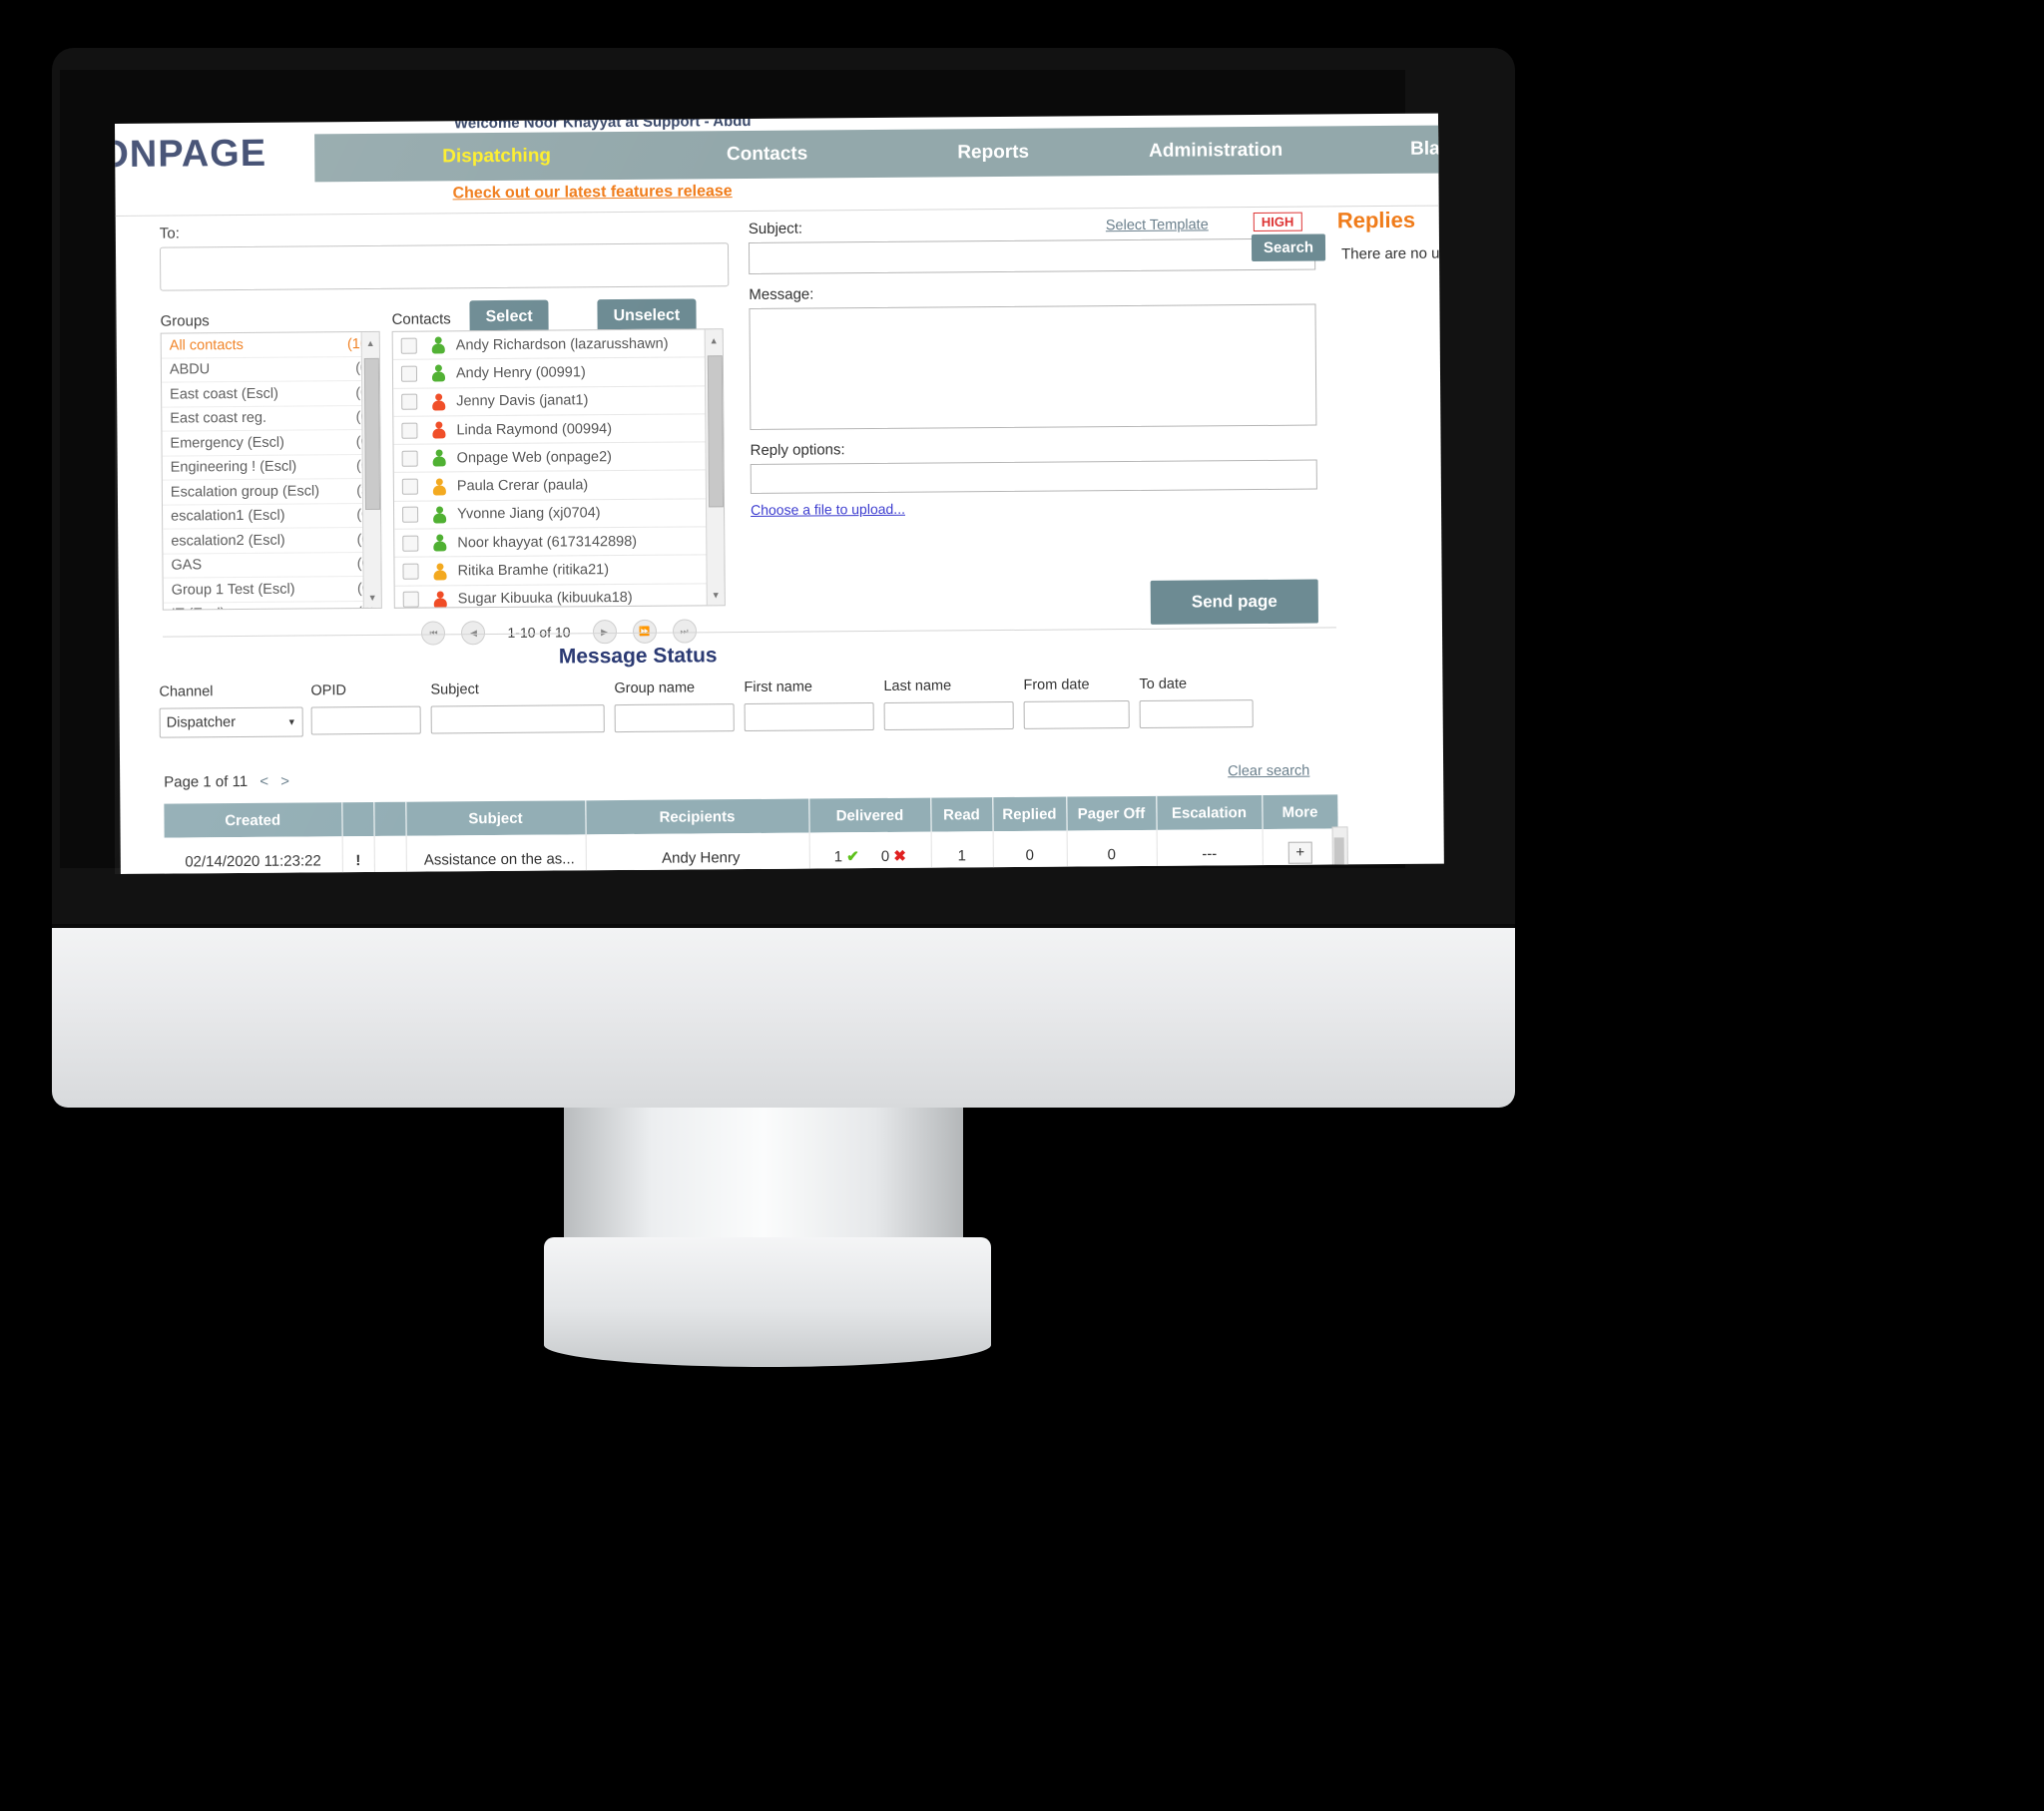  I want to click on groups-scroll-thumb, so click(372, 434).